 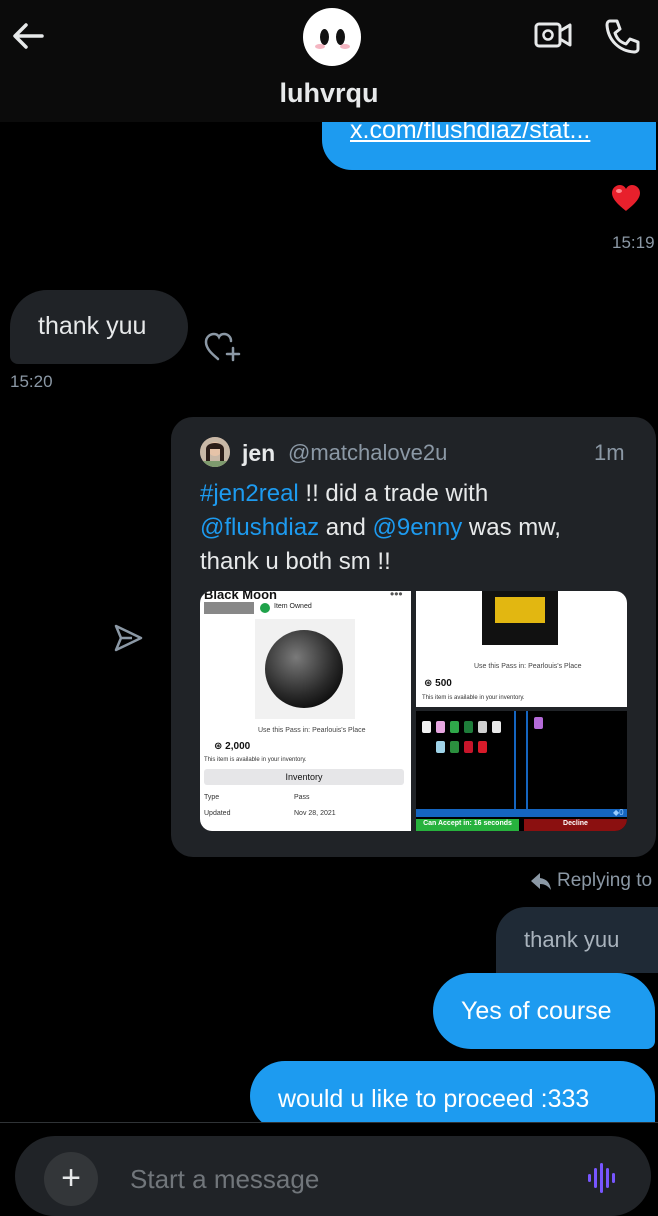 What do you see at coordinates (333, 1176) in the screenshot?
I see `message-input-container` at bounding box center [333, 1176].